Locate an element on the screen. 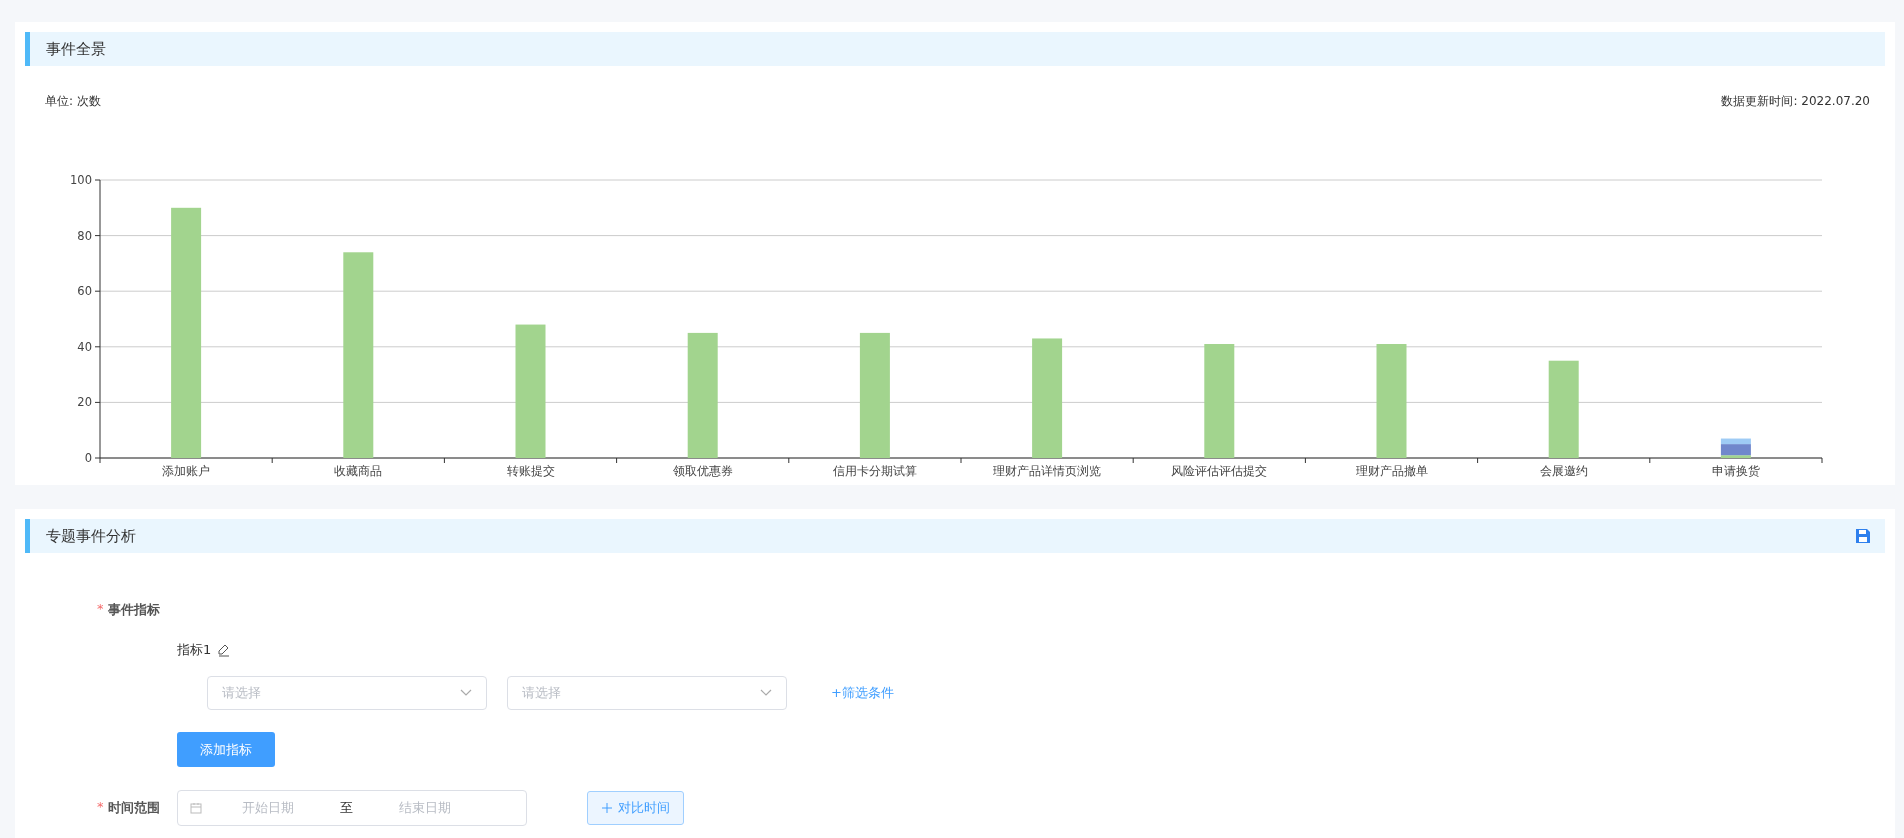 This screenshot has height=838, width=1904. y-tick-label: 0 is located at coordinates (88, 458).